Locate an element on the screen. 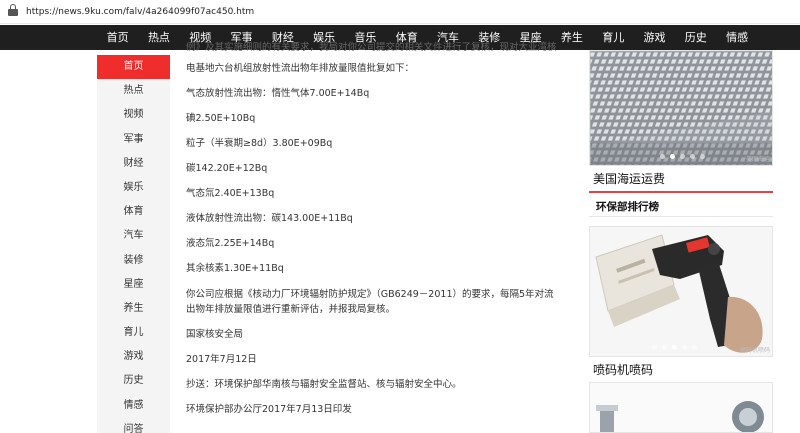 This screenshot has width=800, height=433. partial-image is located at coordinates (681, 407).